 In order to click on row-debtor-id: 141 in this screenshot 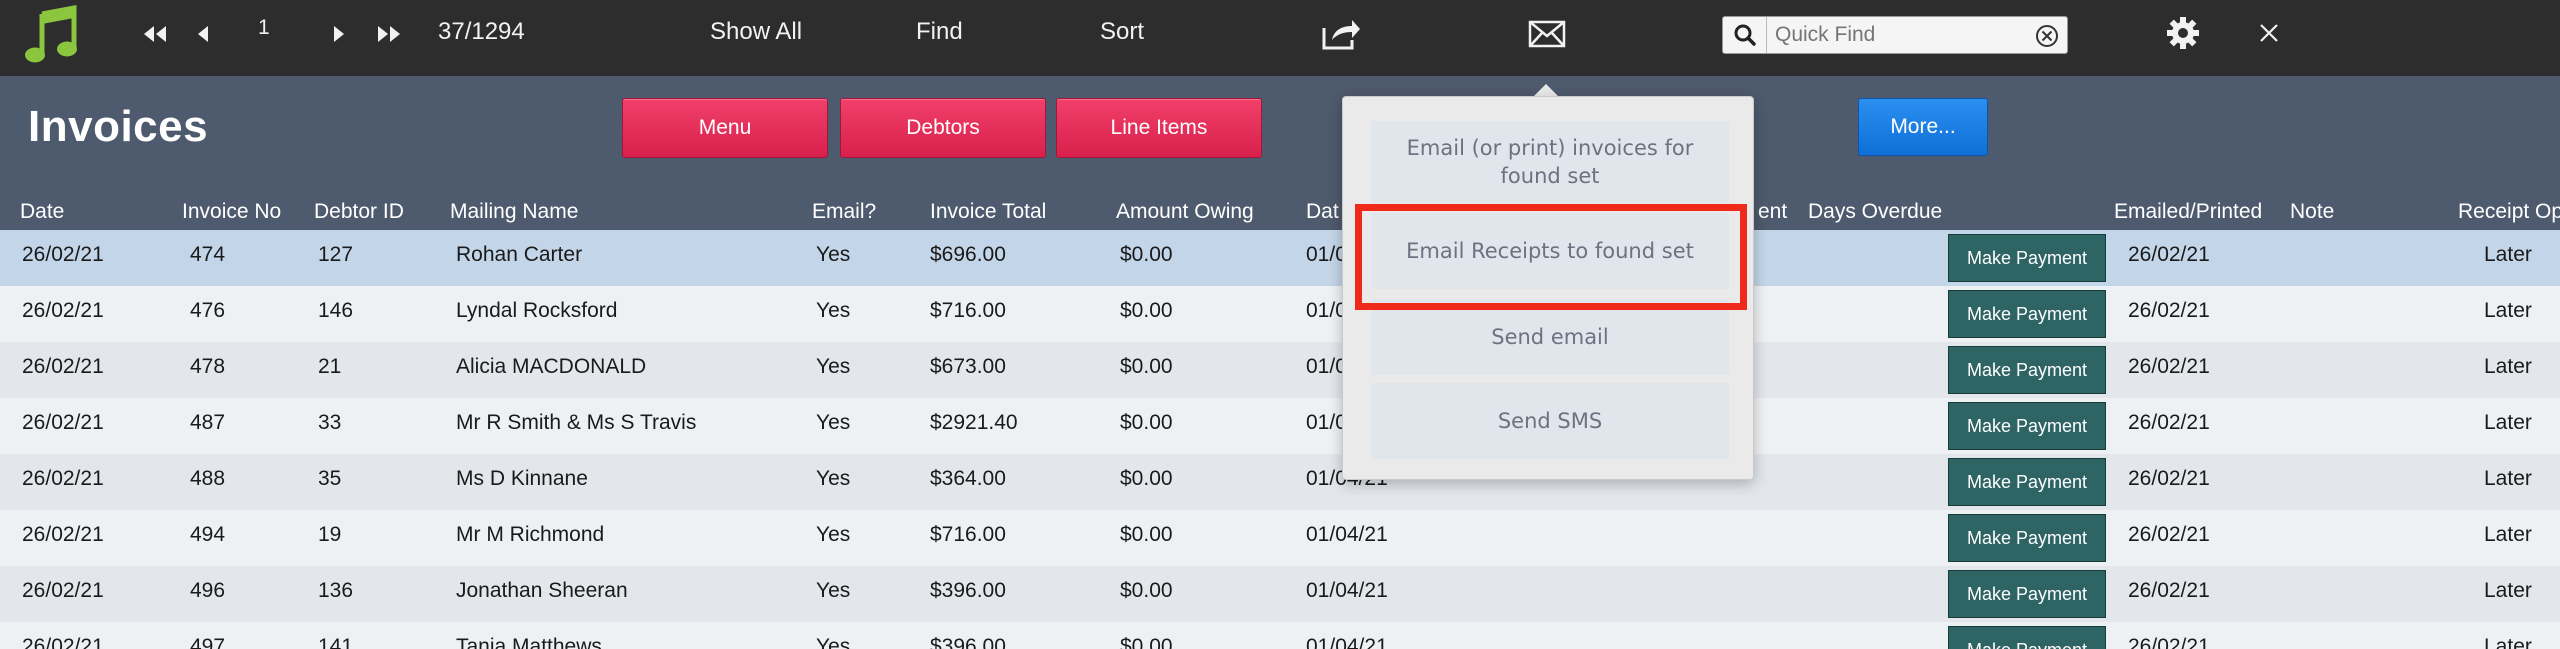, I will do `click(335, 642)`.